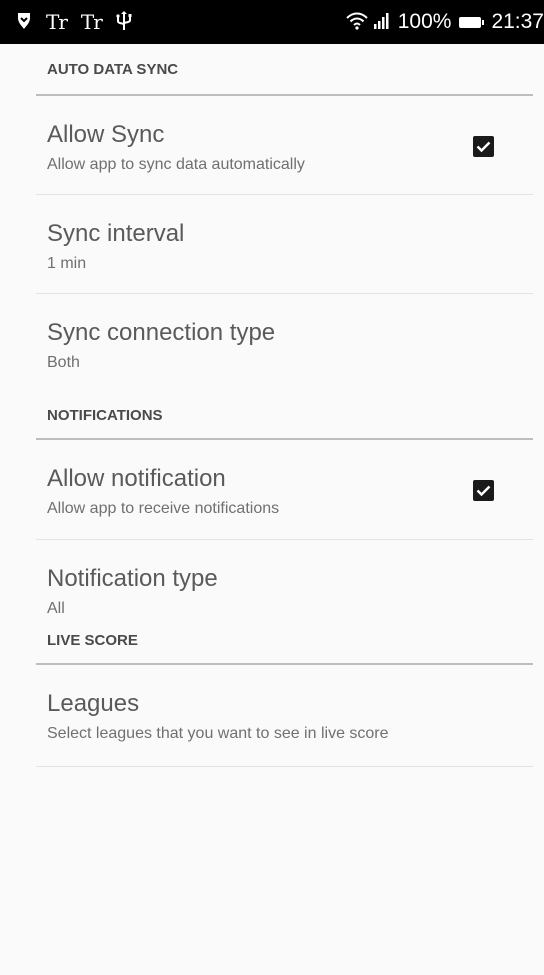  I want to click on pref-title: Allow Sync, so click(106, 134).